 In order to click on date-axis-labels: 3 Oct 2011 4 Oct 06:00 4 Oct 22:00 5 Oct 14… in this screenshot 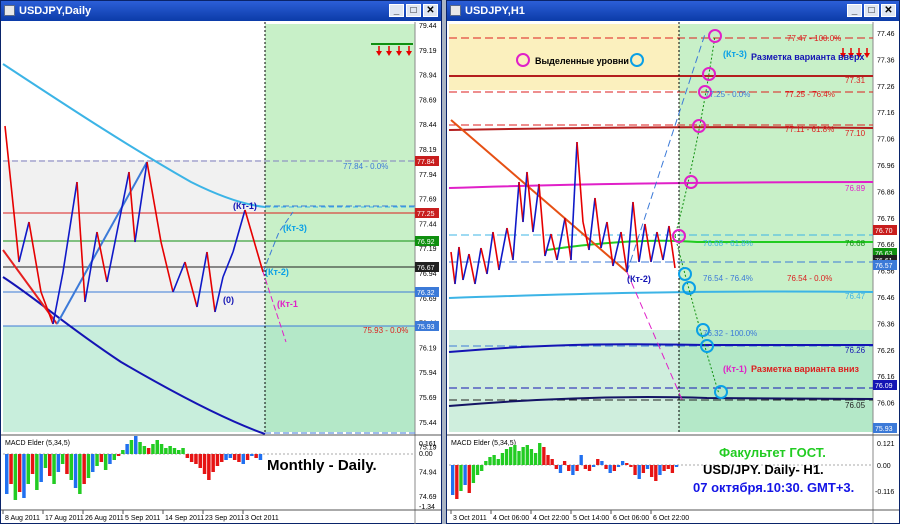, I will do `click(569, 516)`.